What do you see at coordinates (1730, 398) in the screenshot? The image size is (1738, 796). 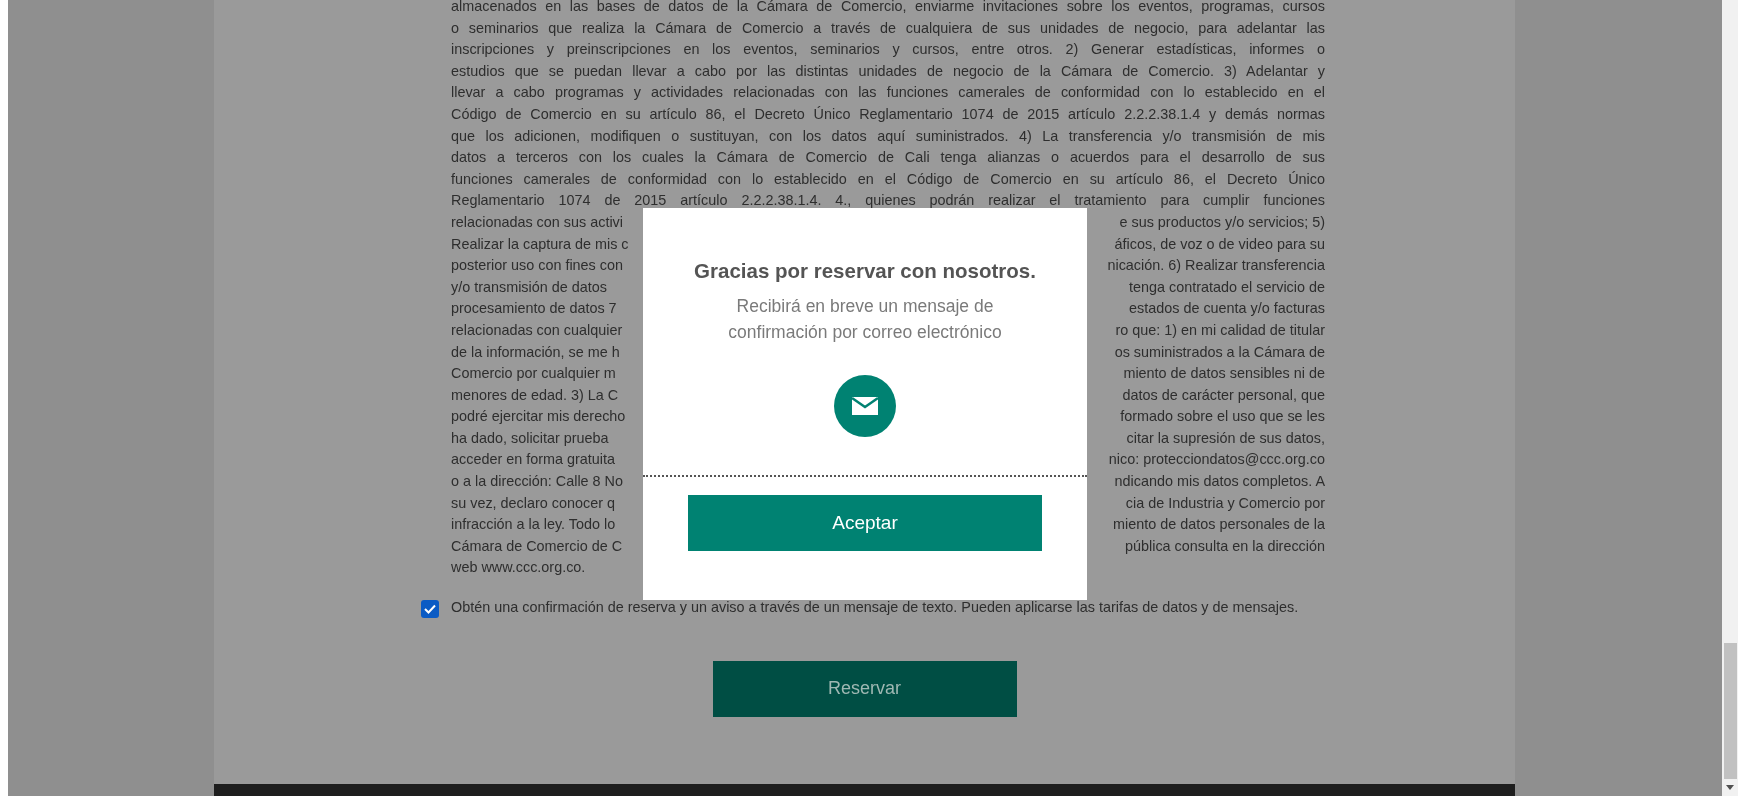 I see `scrollbar` at bounding box center [1730, 398].